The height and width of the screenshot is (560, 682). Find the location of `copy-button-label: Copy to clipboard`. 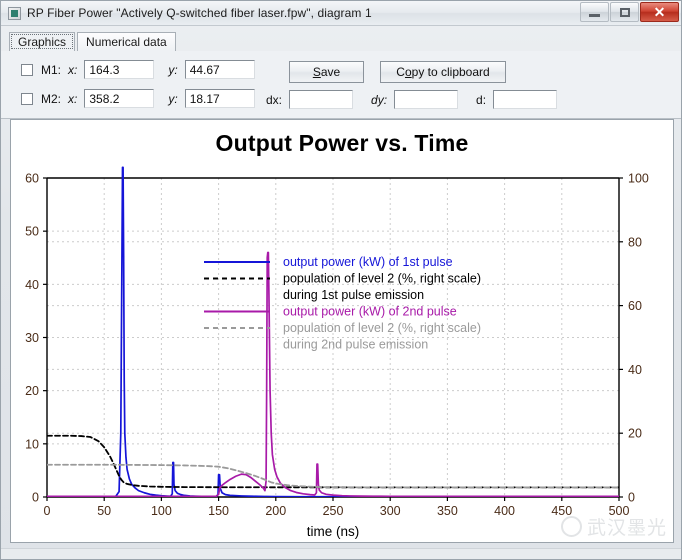

copy-button-label: Copy to clipboard is located at coordinates (442, 72).